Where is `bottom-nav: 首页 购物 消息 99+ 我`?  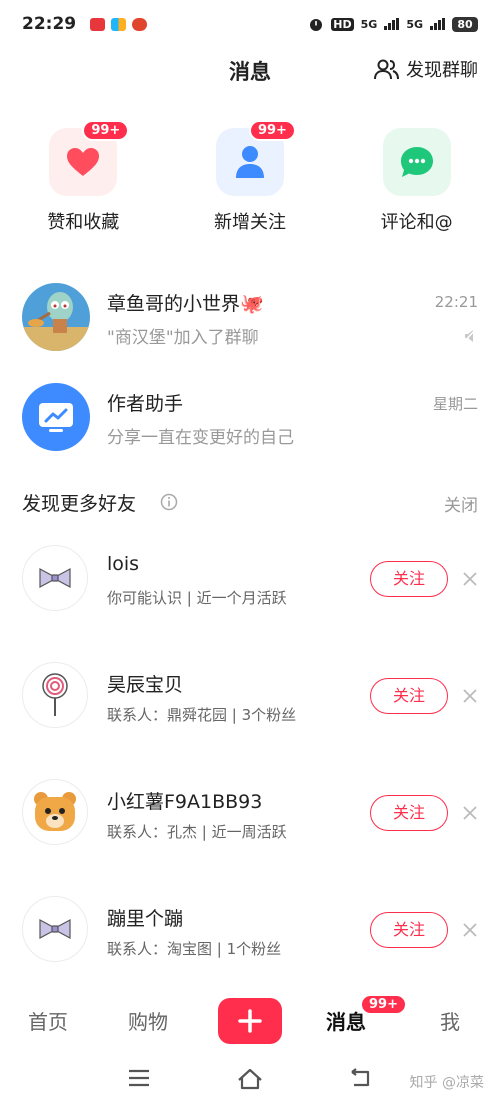
bottom-nav: 首页 购物 消息 99+ 我 is located at coordinates (250, 1022).